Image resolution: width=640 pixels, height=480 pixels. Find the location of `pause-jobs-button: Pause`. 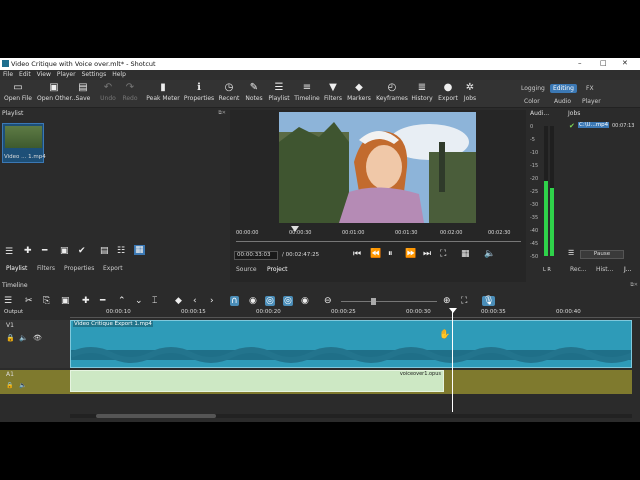

pause-jobs-button: Pause is located at coordinates (602, 254).